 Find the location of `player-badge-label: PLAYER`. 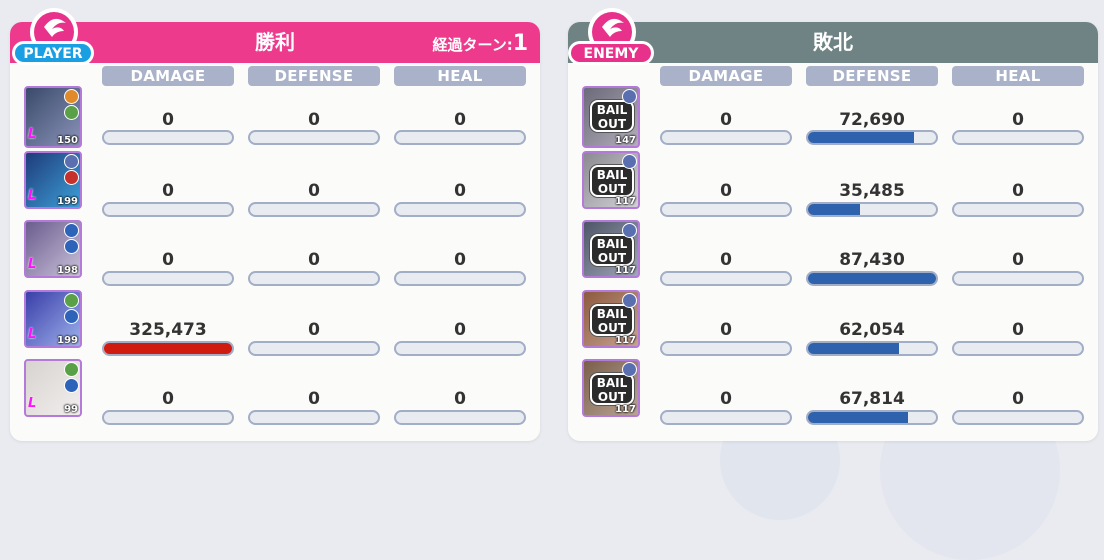

player-badge-label: PLAYER is located at coordinates (52, 54).